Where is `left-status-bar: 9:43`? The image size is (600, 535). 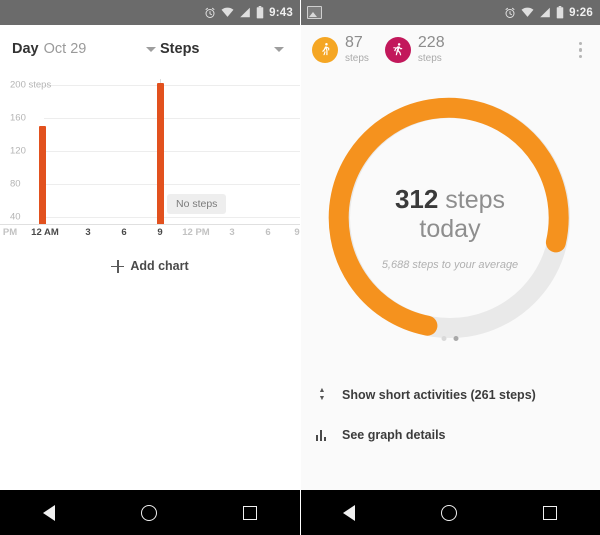 left-status-bar: 9:43 is located at coordinates (150, 12).